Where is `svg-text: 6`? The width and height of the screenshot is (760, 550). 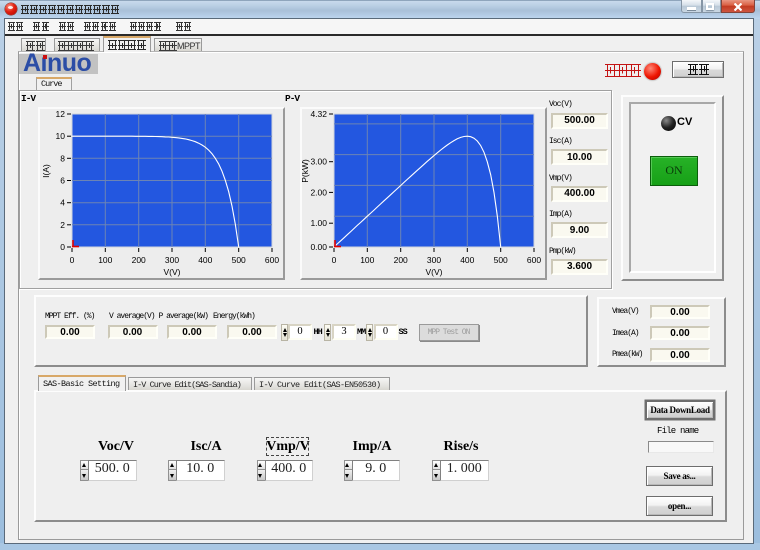 svg-text: 6 is located at coordinates (62, 181).